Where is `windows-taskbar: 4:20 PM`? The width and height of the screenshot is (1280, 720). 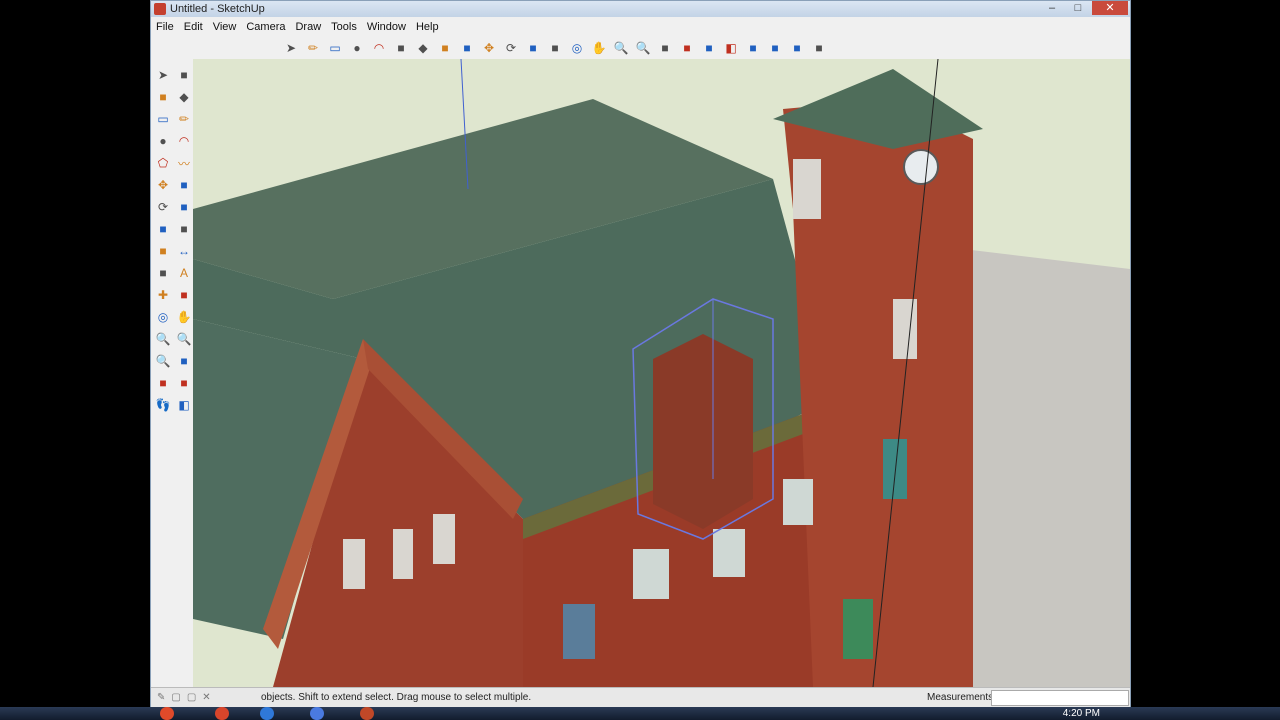 windows-taskbar: 4:20 PM is located at coordinates (640, 713).